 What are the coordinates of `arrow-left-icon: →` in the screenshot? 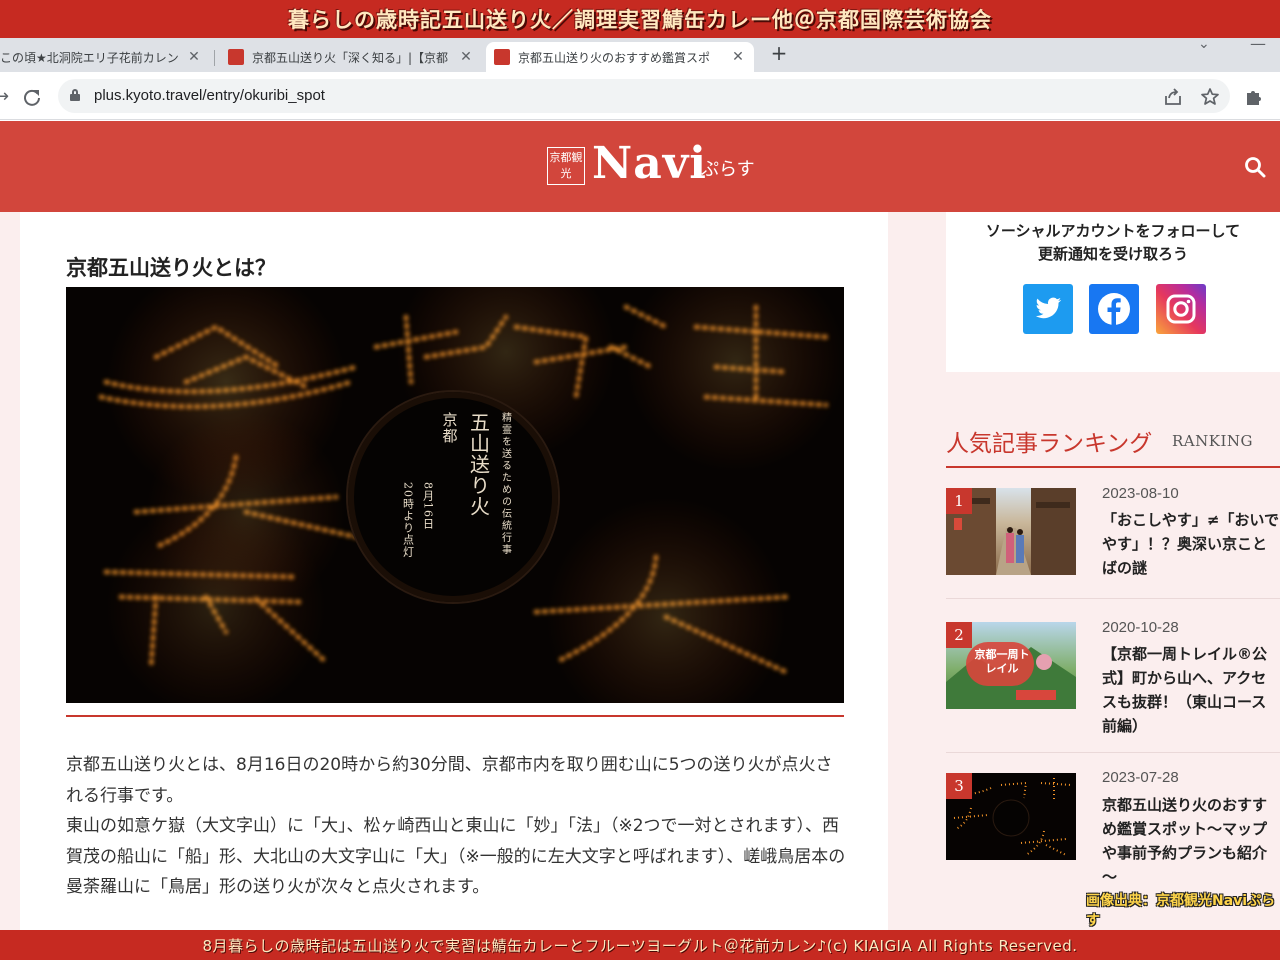 It's located at (4, 96).